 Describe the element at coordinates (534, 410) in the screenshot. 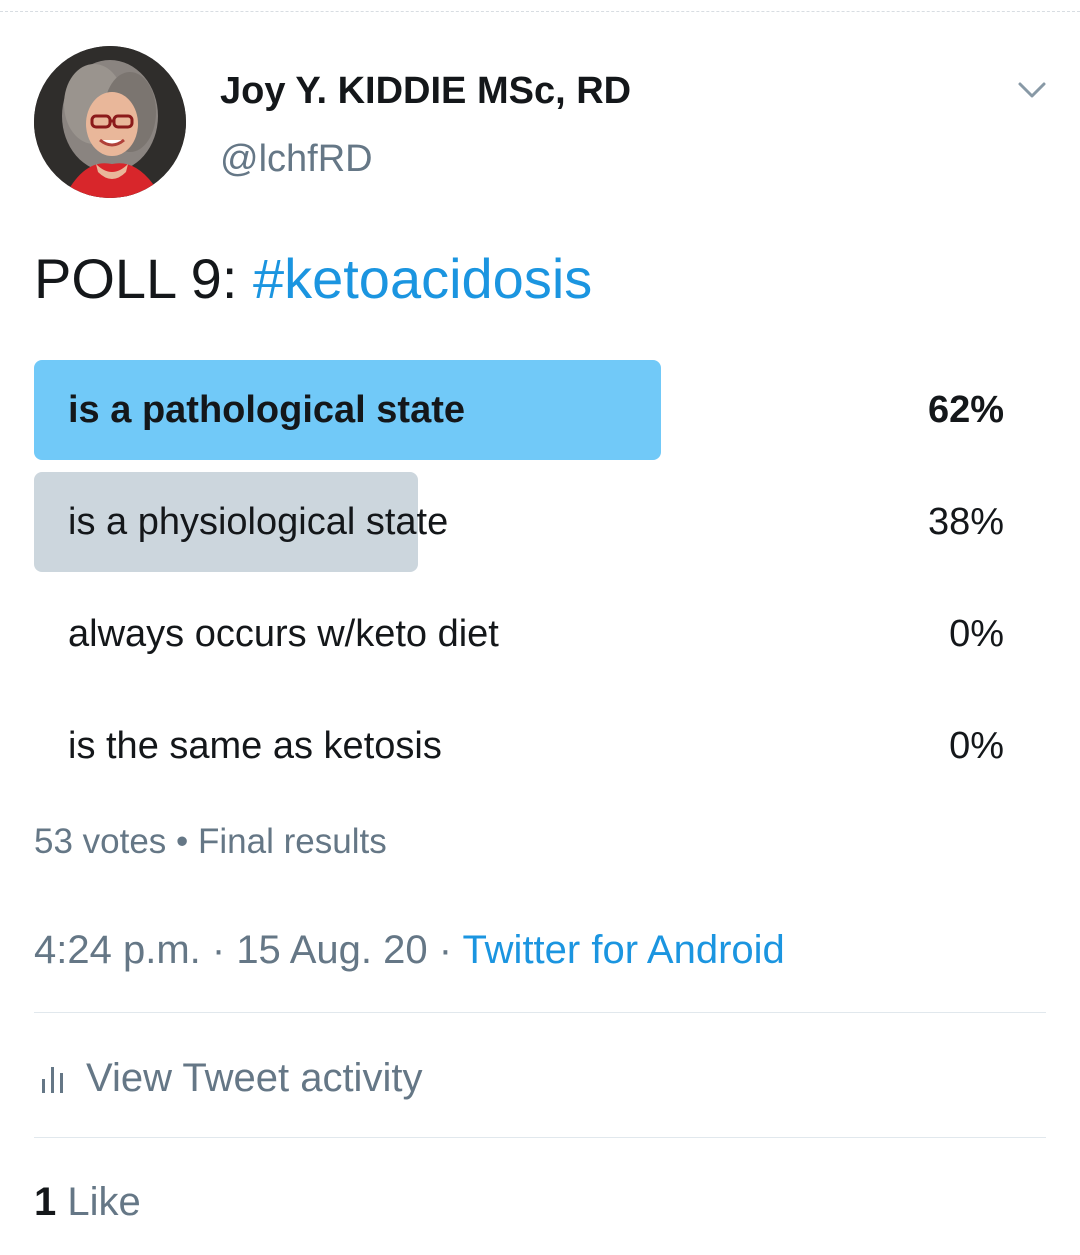

I see `poll-option: is a pathological state 62%` at that location.